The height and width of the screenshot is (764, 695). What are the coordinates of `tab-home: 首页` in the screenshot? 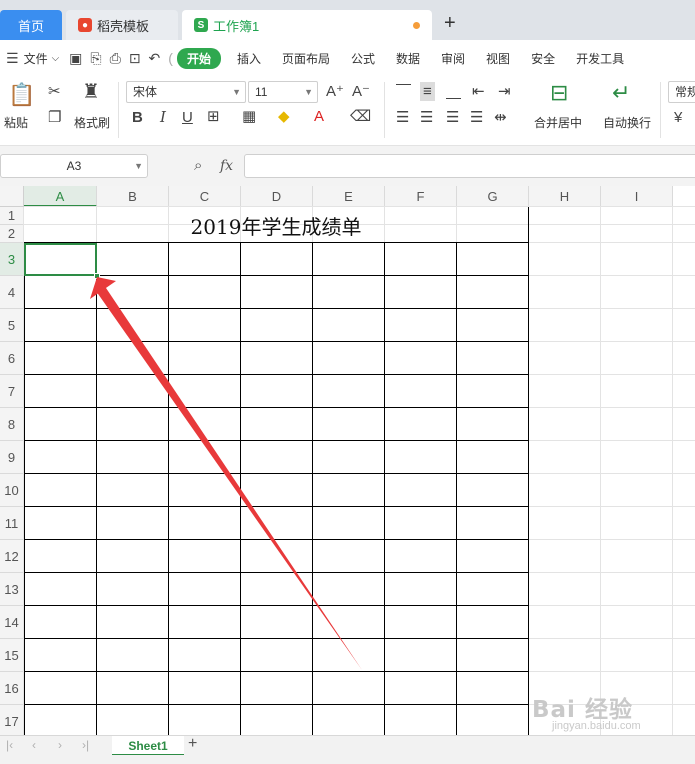 It's located at (31, 25).